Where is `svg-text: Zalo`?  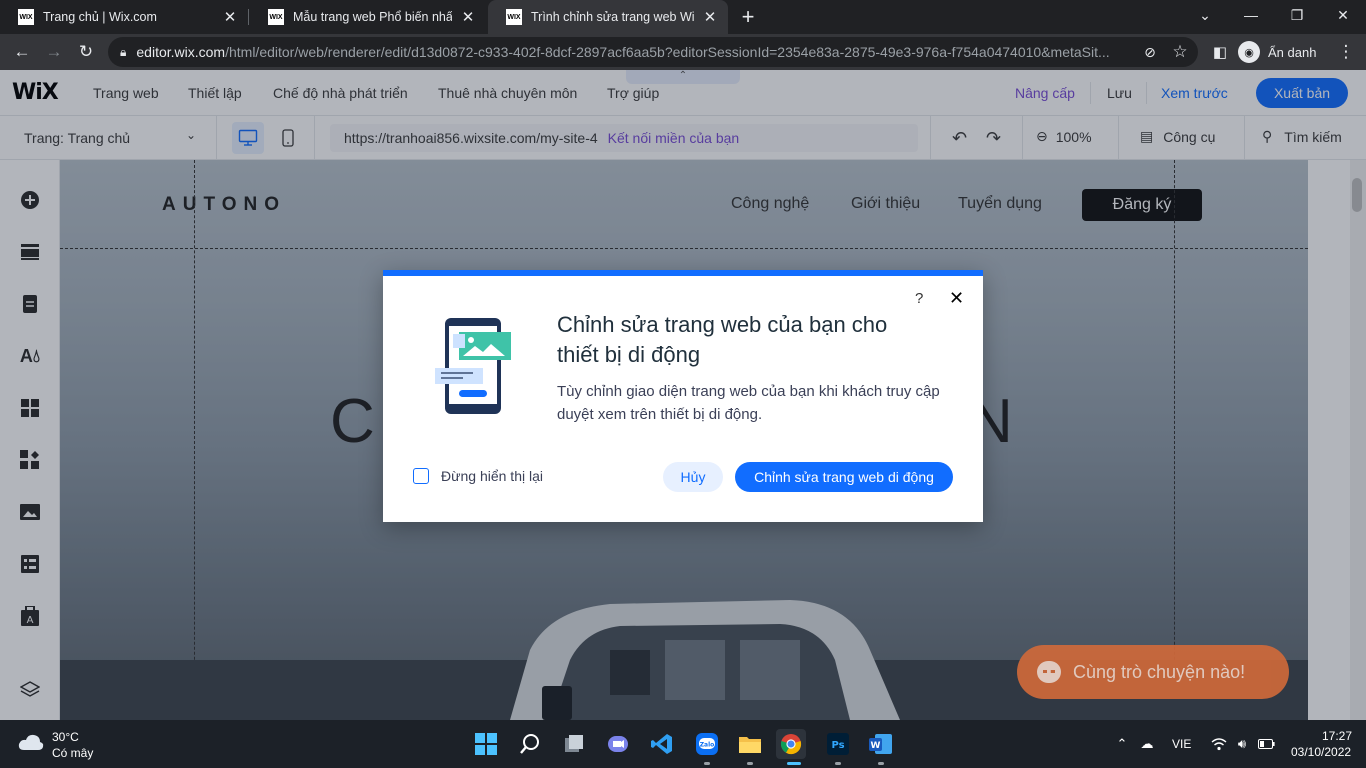
svg-text: Zalo is located at coordinates (707, 745).